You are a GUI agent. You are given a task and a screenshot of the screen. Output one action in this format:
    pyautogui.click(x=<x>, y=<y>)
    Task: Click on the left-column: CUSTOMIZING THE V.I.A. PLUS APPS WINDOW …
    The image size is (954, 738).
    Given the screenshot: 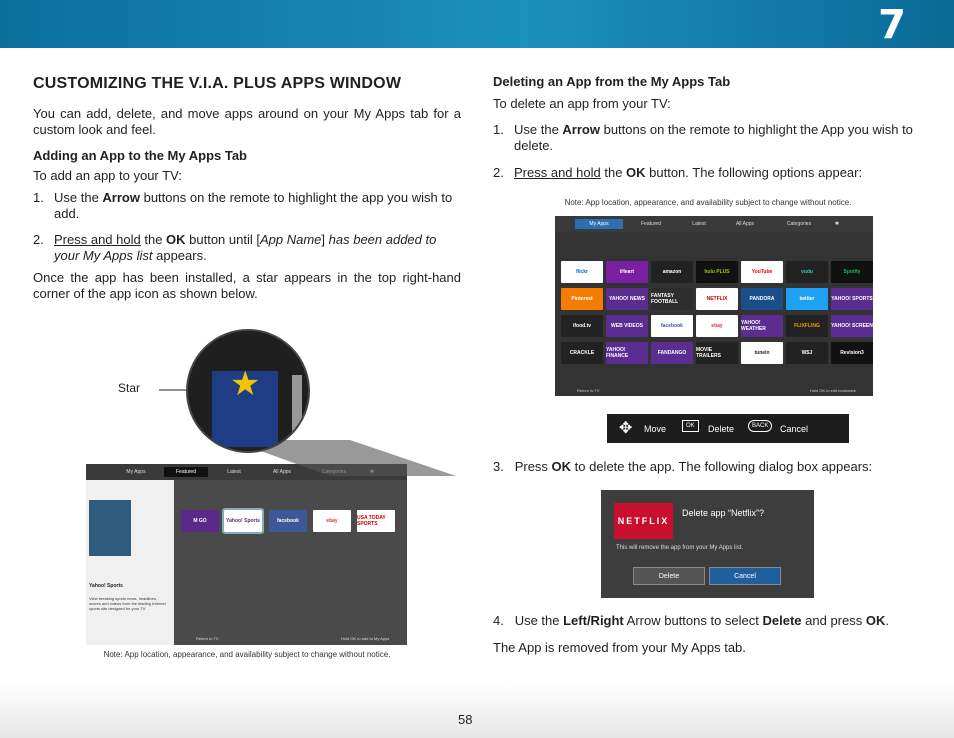 What is the action you would take?
    pyautogui.click(x=247, y=188)
    